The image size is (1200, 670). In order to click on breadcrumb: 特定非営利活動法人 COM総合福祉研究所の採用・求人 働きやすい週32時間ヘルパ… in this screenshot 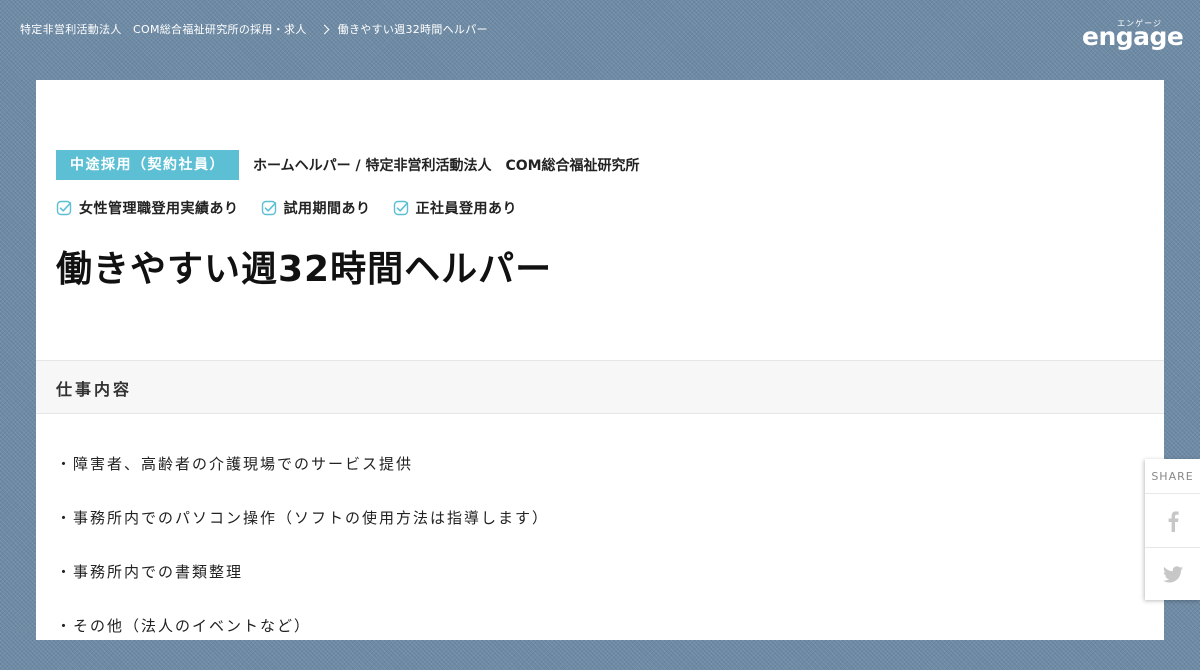, I will do `click(254, 29)`.